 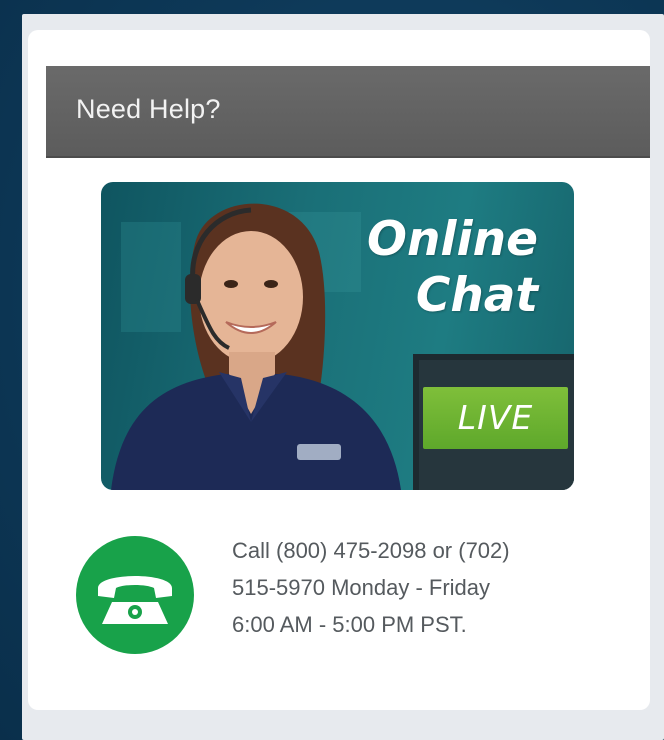 I want to click on phone-line-1: Call (800) 475-2098 or (702), so click(x=371, y=550).